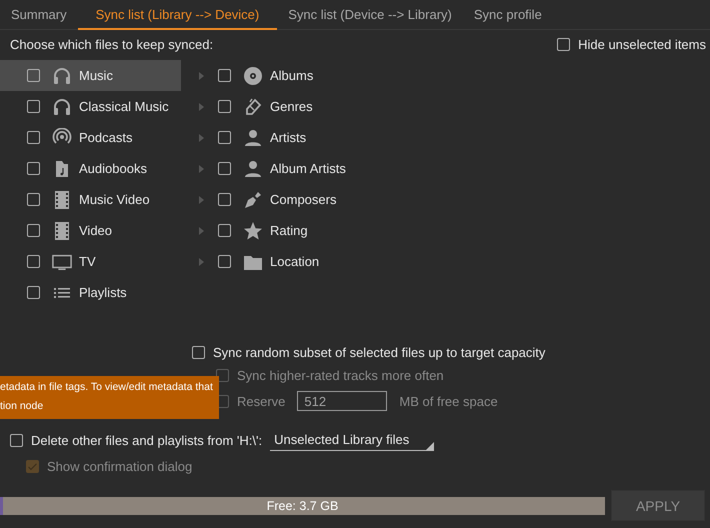 This screenshot has height=528, width=710. Describe the element at coordinates (253, 200) in the screenshot. I see `fountain-pen-icon` at that location.